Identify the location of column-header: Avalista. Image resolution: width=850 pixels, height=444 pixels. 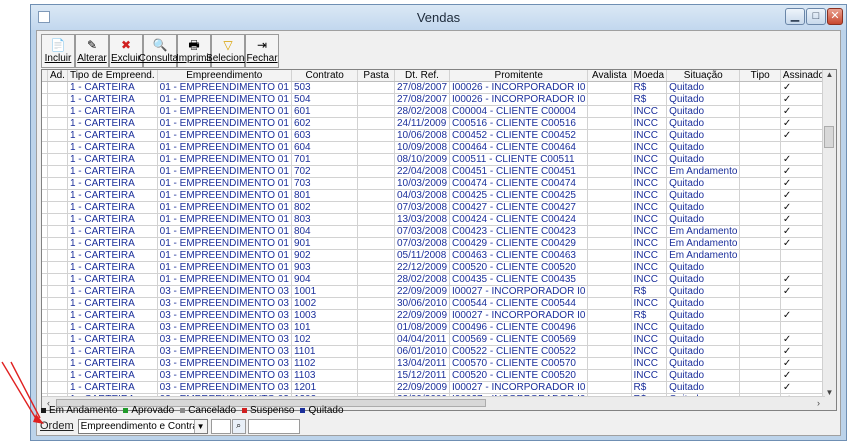
(609, 76).